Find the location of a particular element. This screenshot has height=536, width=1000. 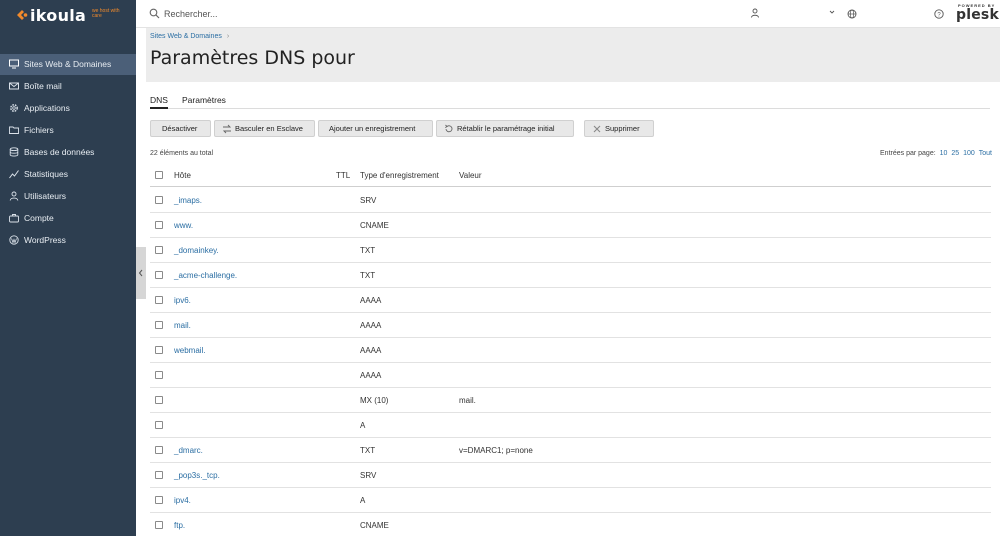

deactivate-button: Désactiver is located at coordinates (180, 128).